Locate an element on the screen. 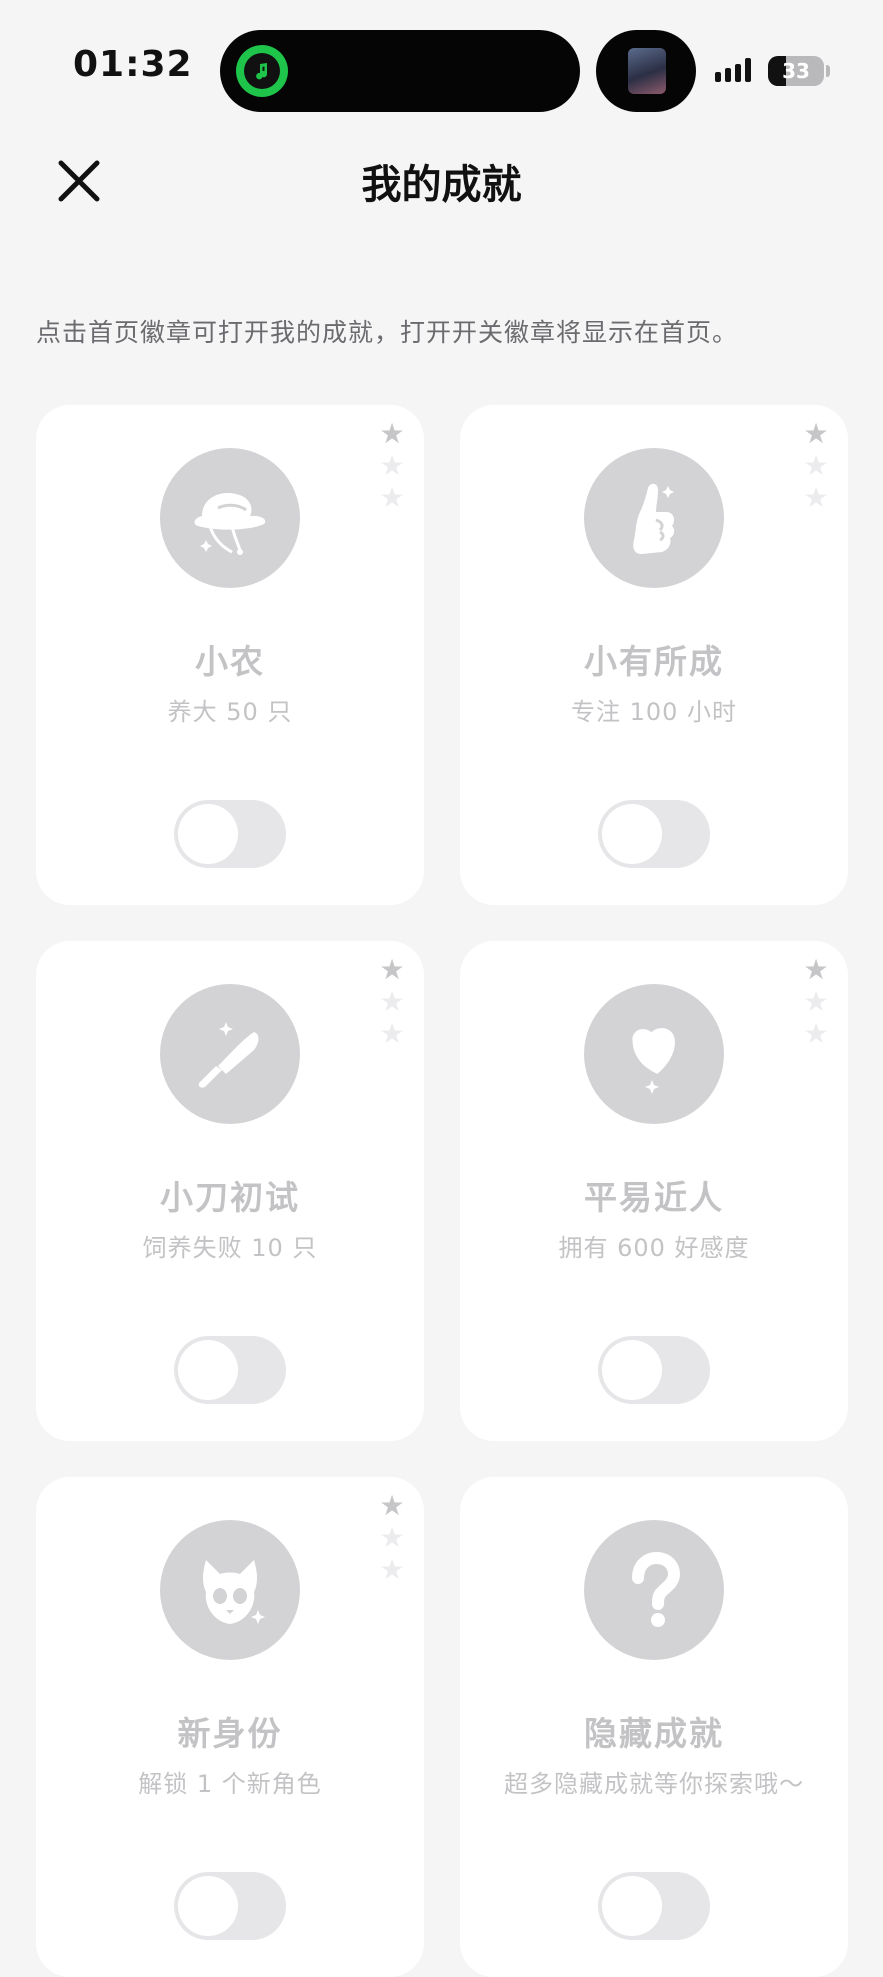 Image resolution: width=883 pixels, height=1977 pixels. achievement-title: 小农 is located at coordinates (230, 661).